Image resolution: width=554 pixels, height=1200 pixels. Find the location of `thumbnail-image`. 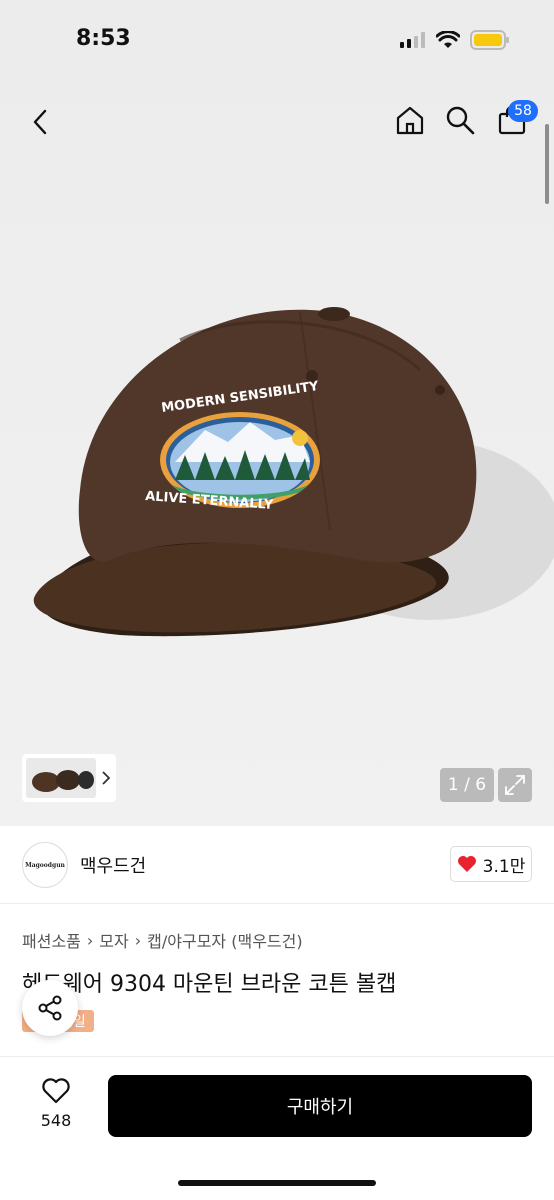

thumbnail-image is located at coordinates (61, 778).